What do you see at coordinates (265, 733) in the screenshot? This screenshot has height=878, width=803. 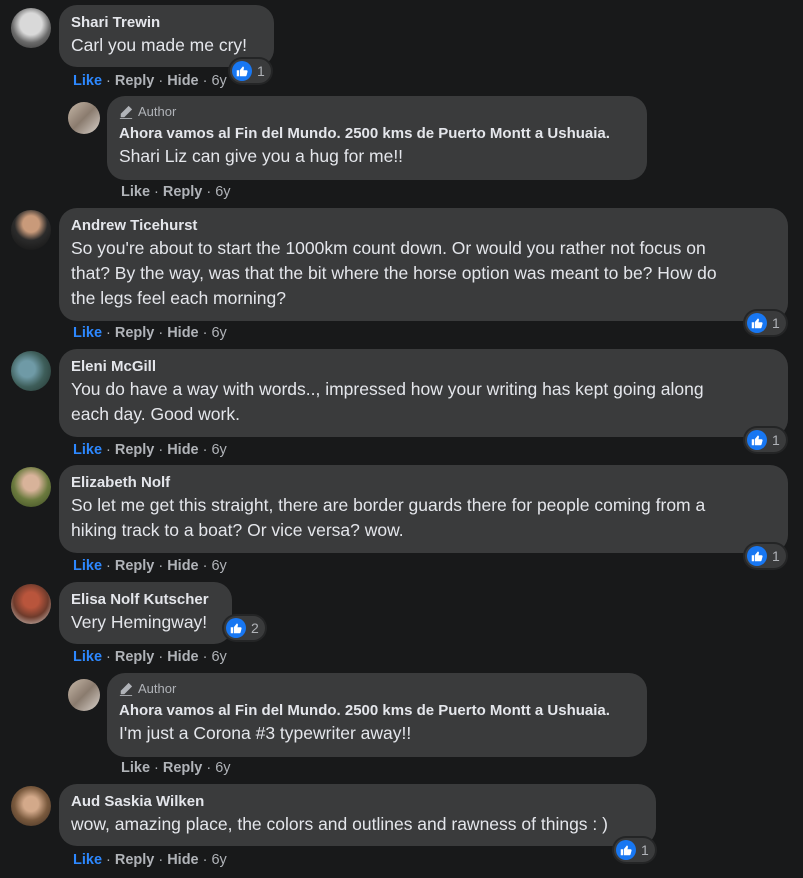 I see `comment-text: I'm just a Corona #3 typewriter away!!` at bounding box center [265, 733].